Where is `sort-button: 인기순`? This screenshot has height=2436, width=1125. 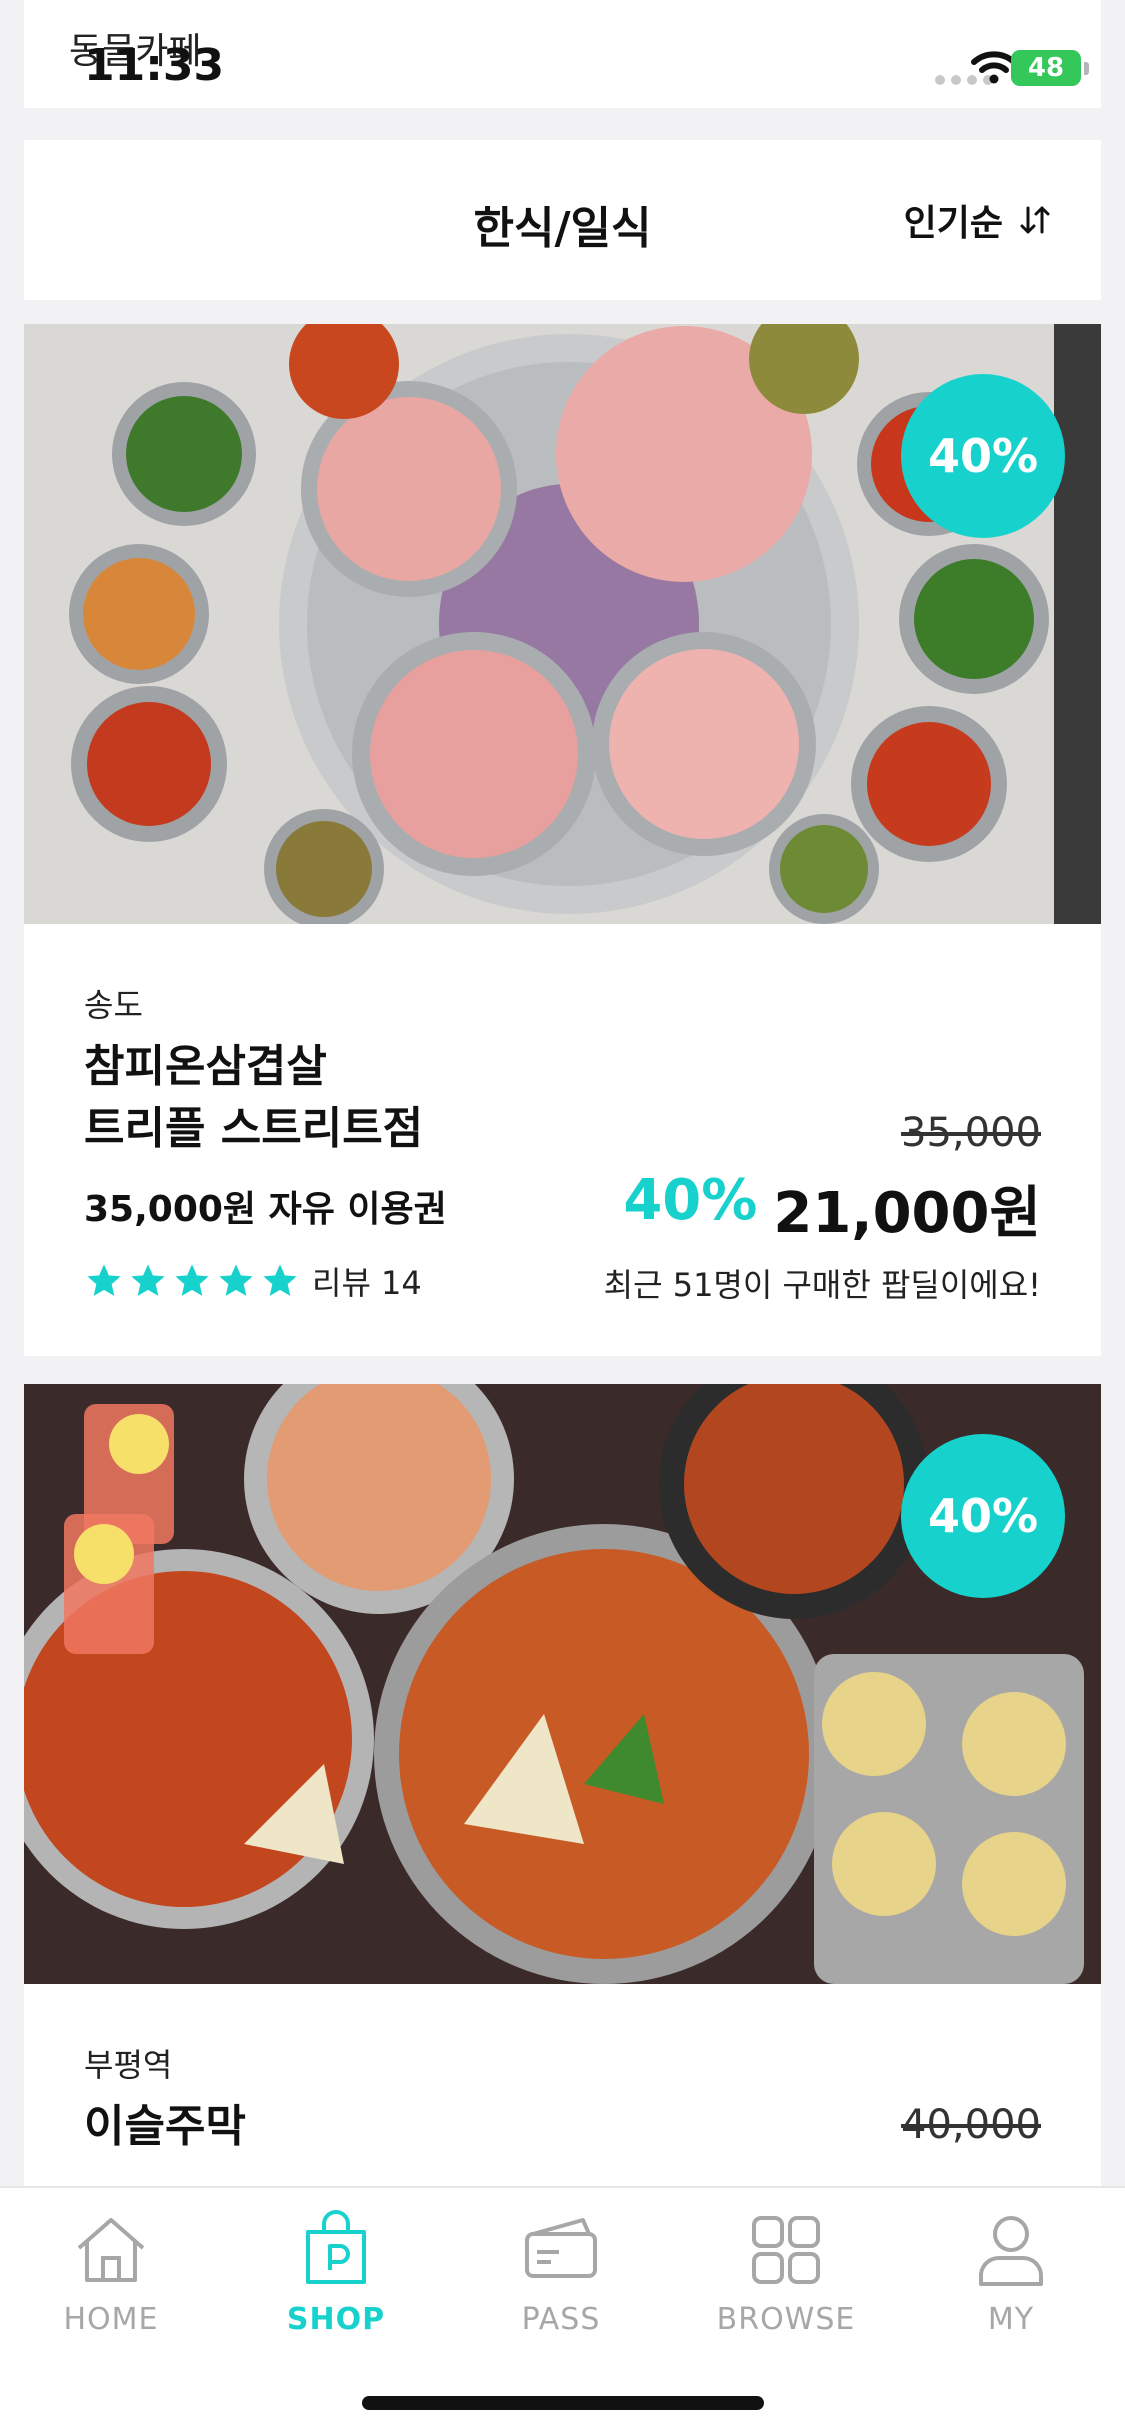 sort-button: 인기순 is located at coordinates (978, 220).